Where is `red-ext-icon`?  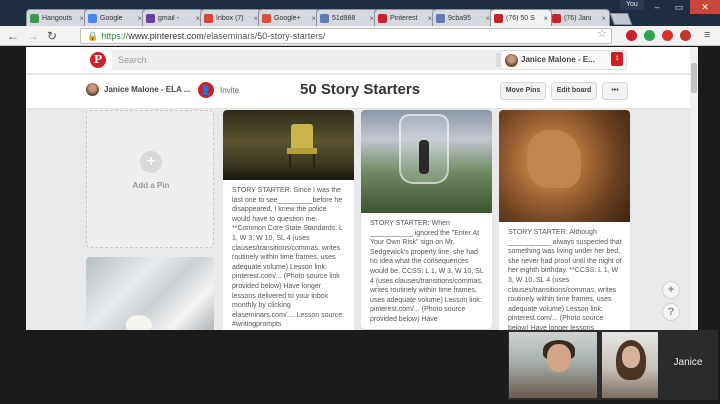 red-ext-icon is located at coordinates (667, 35).